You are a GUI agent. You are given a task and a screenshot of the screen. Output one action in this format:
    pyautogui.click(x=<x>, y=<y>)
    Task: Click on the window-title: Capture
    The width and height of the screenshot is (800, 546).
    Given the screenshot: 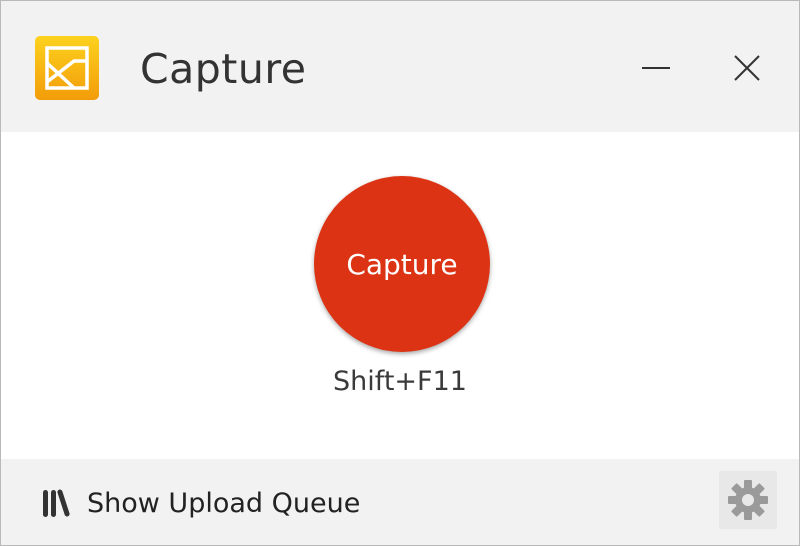 What is the action you would take?
    pyautogui.click(x=223, y=69)
    